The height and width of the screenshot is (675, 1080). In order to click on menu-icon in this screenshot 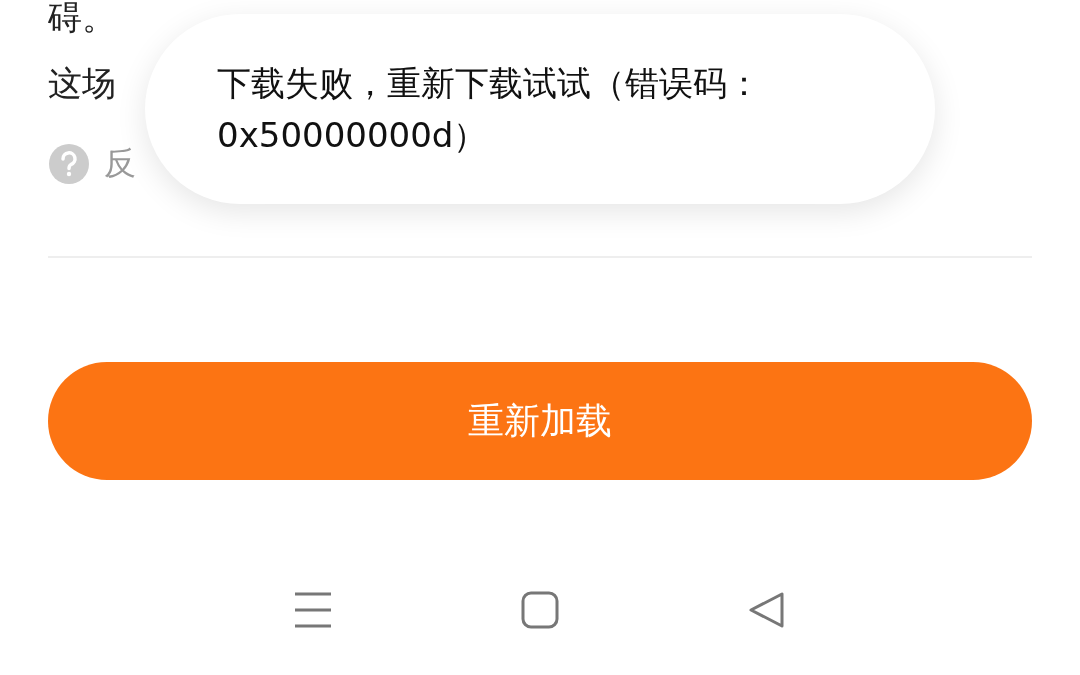, I will do `click(313, 610)`.